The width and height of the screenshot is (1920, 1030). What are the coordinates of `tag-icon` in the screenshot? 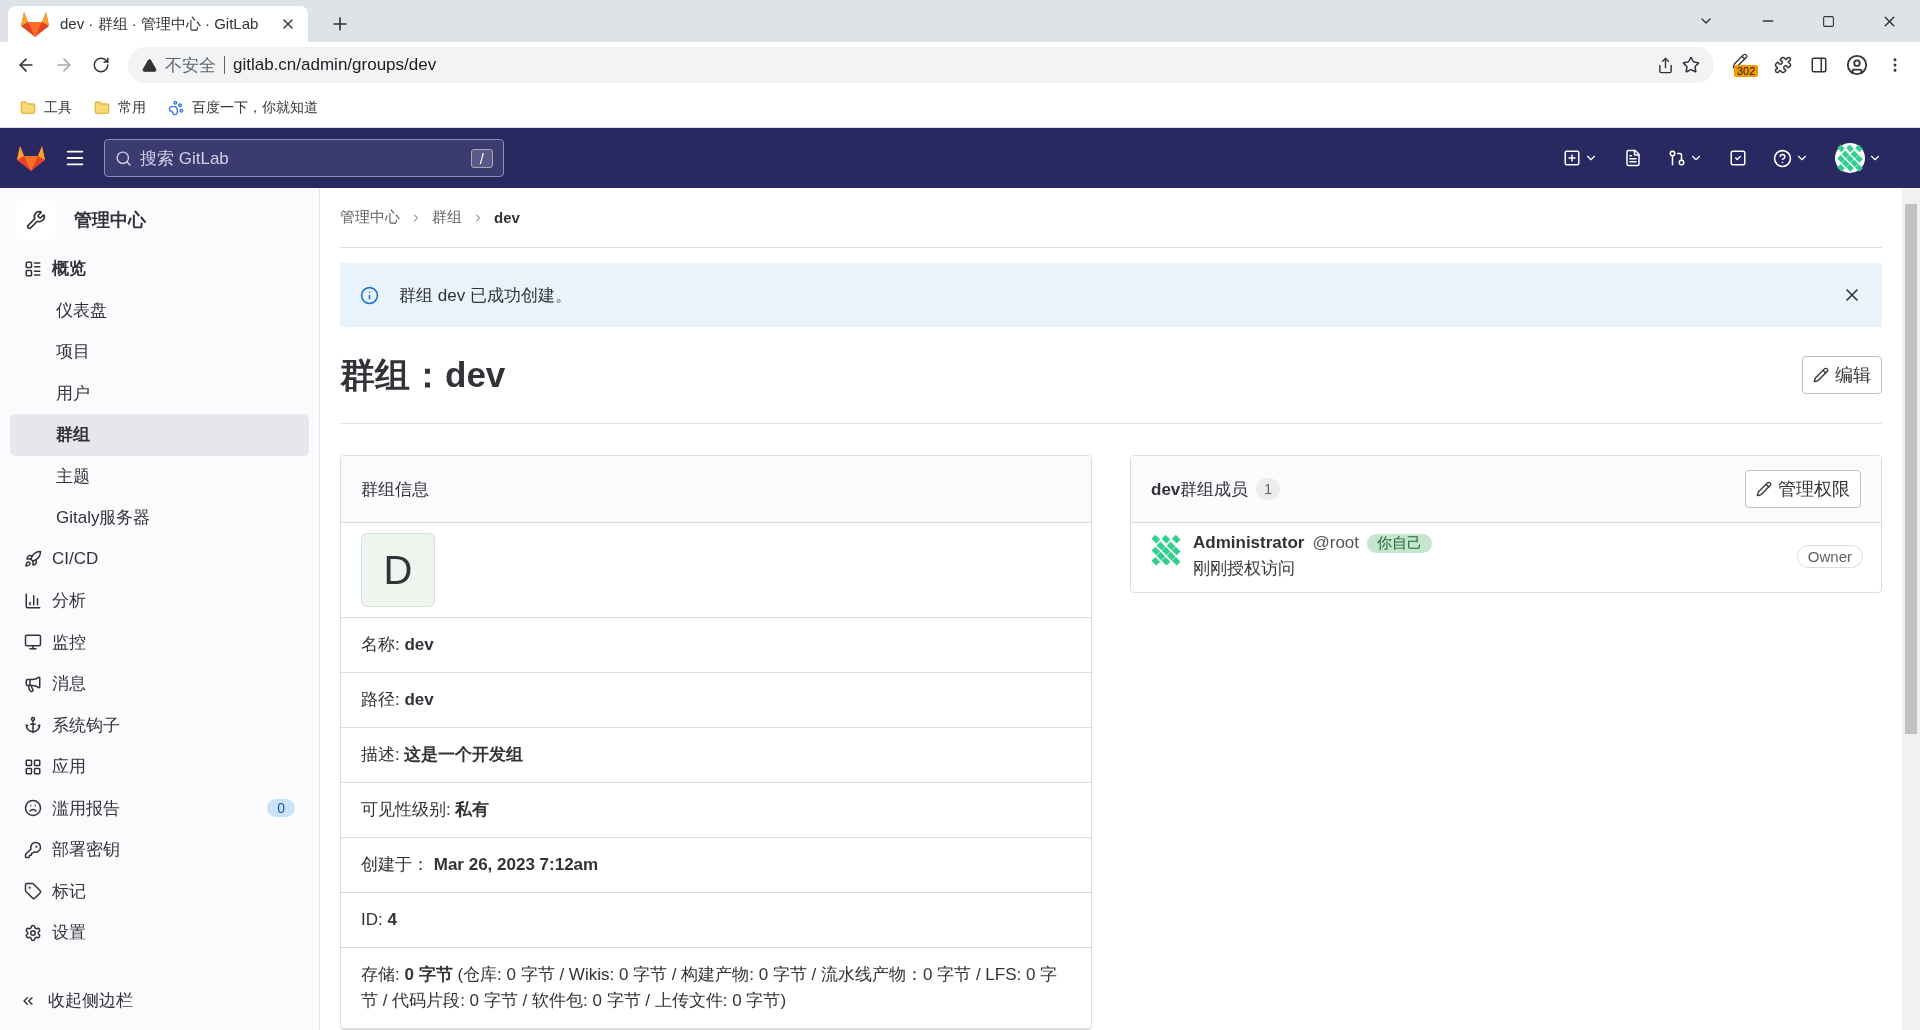 It's located at (33, 891).